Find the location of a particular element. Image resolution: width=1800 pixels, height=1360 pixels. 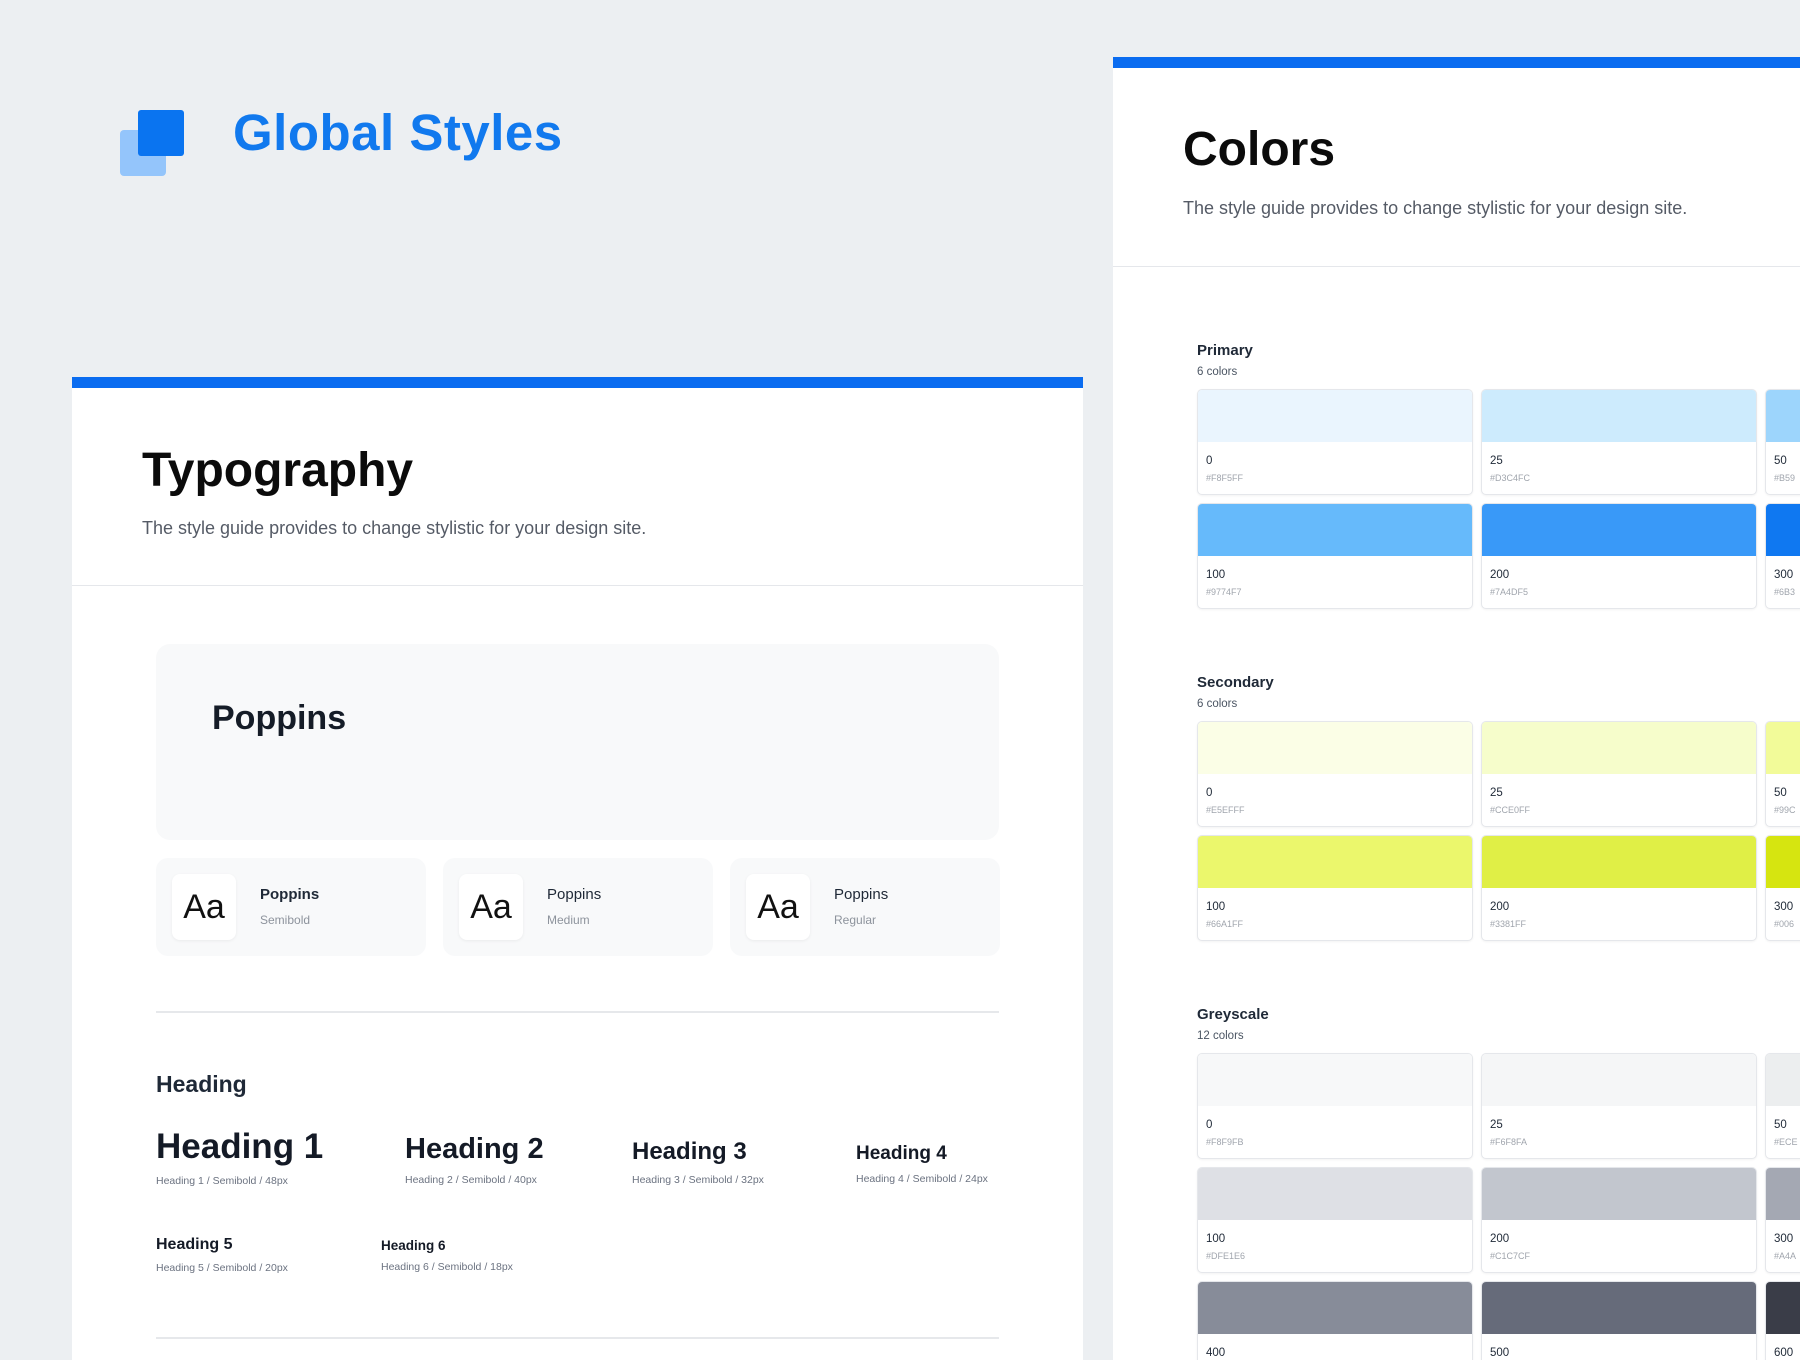

color-swatch: 0 #E5EFFF is located at coordinates (1335, 774).